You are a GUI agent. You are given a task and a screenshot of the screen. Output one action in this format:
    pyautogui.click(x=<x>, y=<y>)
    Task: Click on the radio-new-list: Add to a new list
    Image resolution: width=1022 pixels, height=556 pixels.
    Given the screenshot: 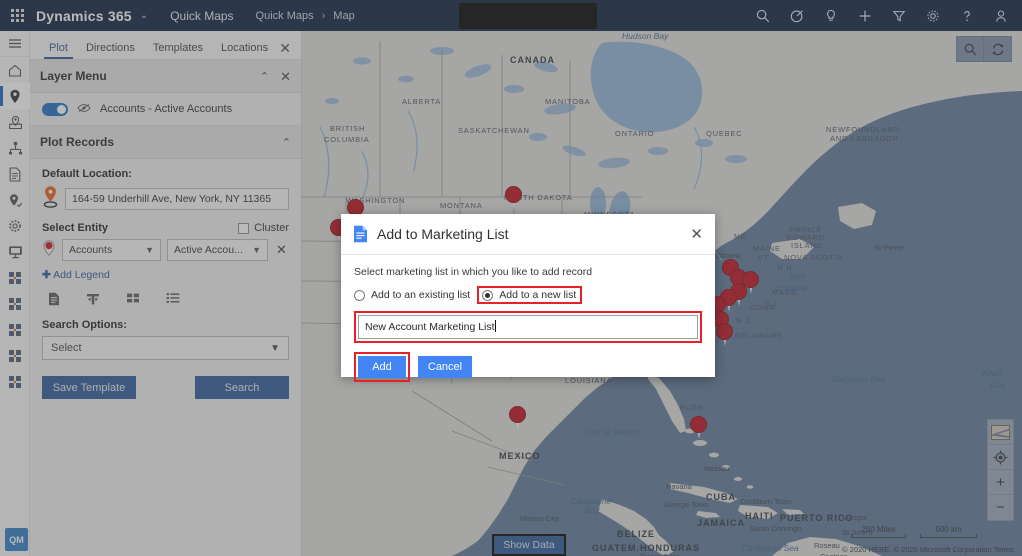 What is the action you would take?
    pyautogui.click(x=529, y=295)
    